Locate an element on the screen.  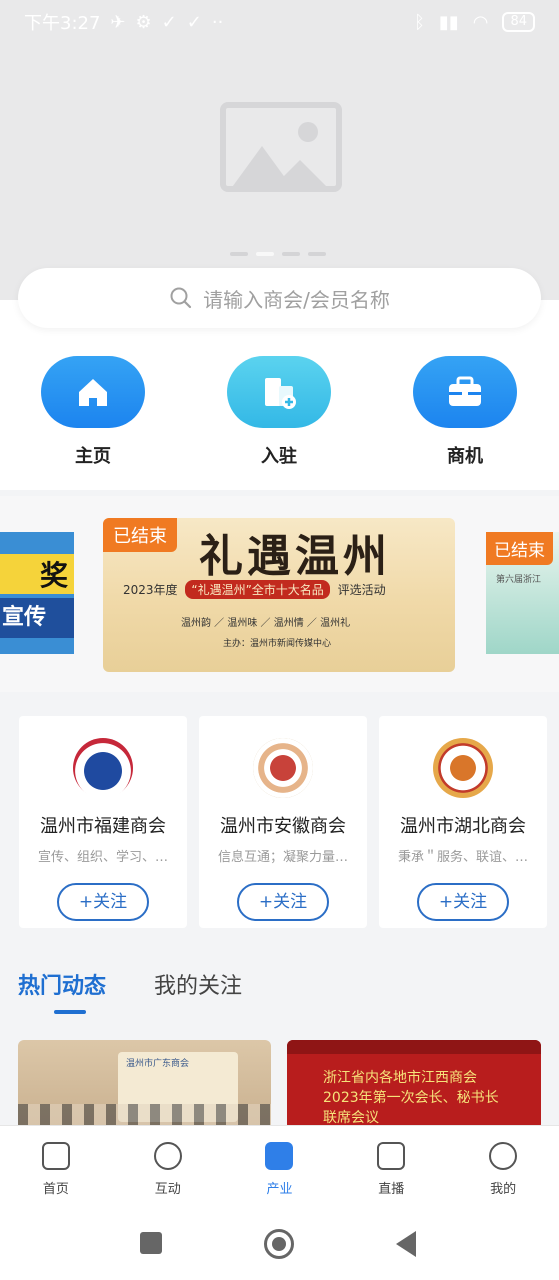
tab-mine: 我的 is located at coordinates (503, 1169).